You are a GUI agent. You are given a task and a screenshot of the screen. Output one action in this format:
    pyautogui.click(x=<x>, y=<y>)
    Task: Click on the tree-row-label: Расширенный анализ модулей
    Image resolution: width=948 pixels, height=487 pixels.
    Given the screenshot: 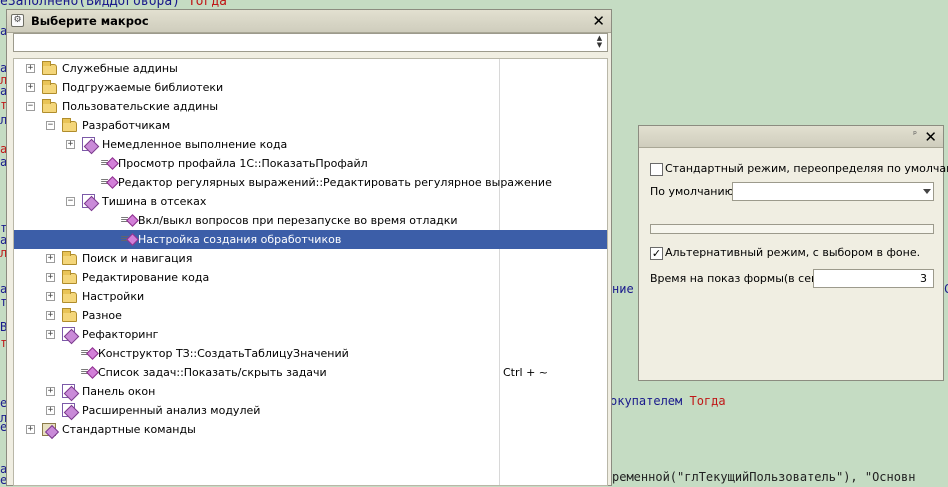 What is the action you would take?
    pyautogui.click(x=171, y=410)
    